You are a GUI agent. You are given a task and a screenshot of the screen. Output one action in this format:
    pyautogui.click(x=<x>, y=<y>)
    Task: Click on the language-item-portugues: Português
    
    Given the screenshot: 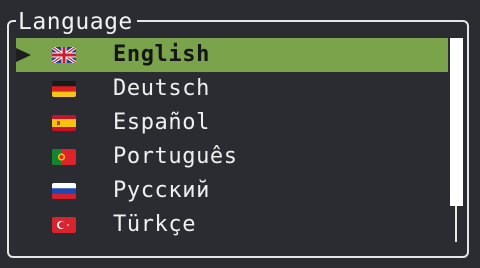 What is the action you would take?
    pyautogui.click(x=232, y=157)
    